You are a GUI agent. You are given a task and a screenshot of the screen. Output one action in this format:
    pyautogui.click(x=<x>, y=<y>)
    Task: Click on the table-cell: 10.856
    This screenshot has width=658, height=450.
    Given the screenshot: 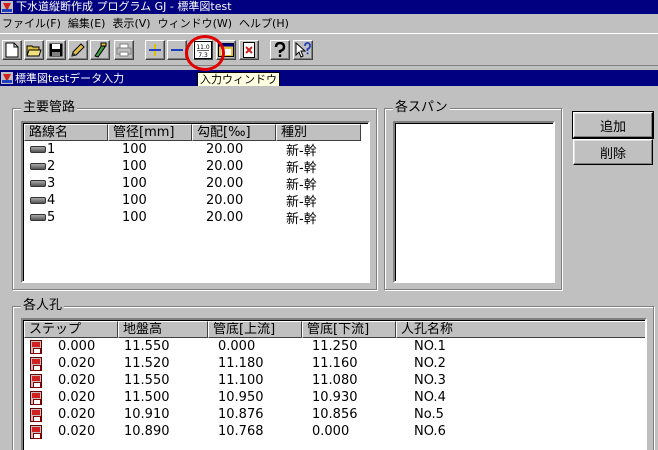 What is the action you would take?
    pyautogui.click(x=335, y=414)
    